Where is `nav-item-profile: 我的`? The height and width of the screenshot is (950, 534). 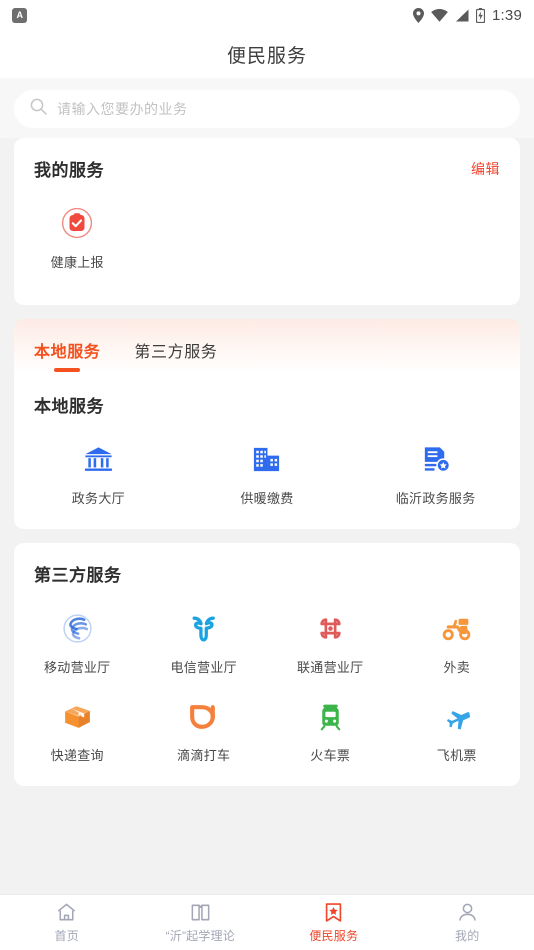
nav-item-profile: 我的 is located at coordinates (467, 922).